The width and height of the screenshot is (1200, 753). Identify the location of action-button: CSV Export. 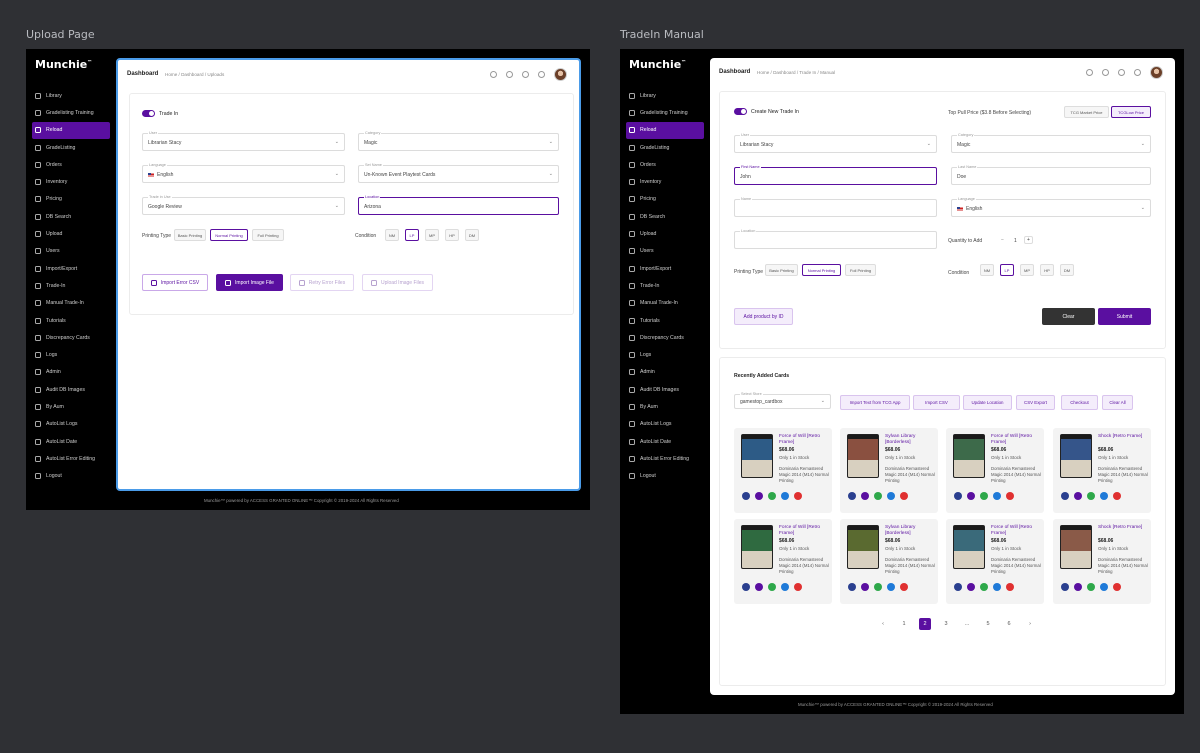
(1035, 402).